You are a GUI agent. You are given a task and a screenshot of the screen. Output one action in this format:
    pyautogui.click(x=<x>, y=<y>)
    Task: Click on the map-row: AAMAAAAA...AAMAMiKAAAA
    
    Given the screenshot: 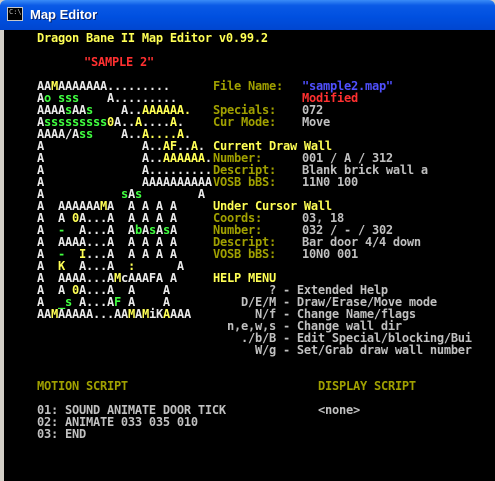 What is the action you would take?
    pyautogui.click(x=124, y=314)
    